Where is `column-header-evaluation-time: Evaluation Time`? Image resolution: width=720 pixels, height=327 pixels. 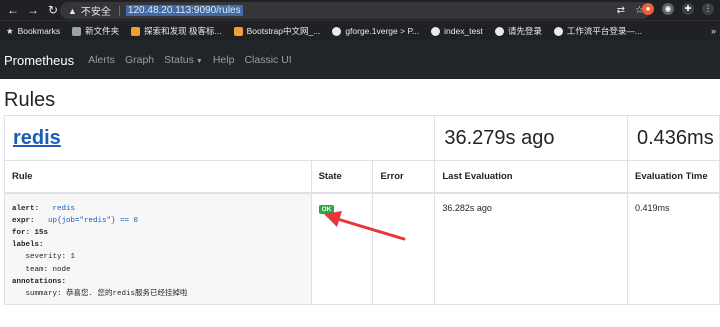 column-header-evaluation-time: Evaluation Time is located at coordinates (673, 177).